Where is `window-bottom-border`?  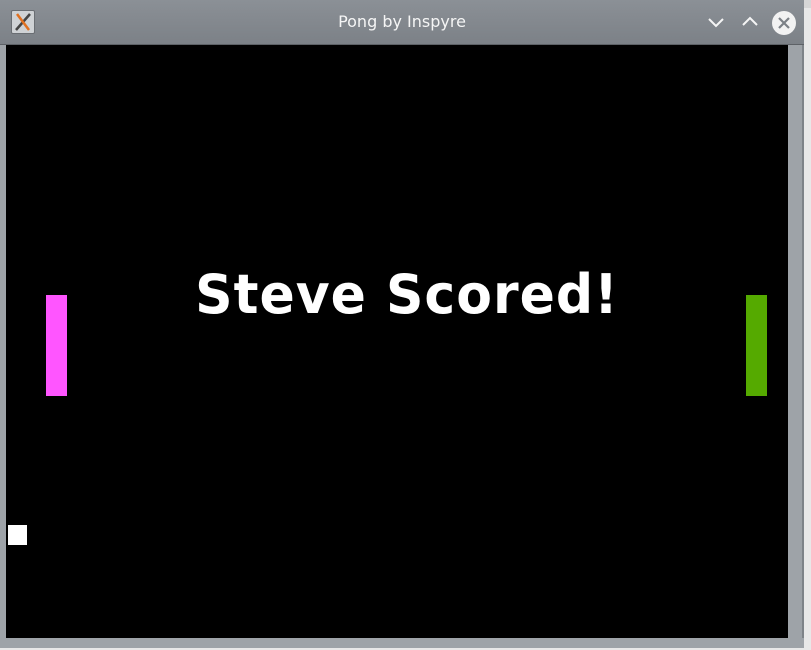
window-bottom-border is located at coordinates (402, 643).